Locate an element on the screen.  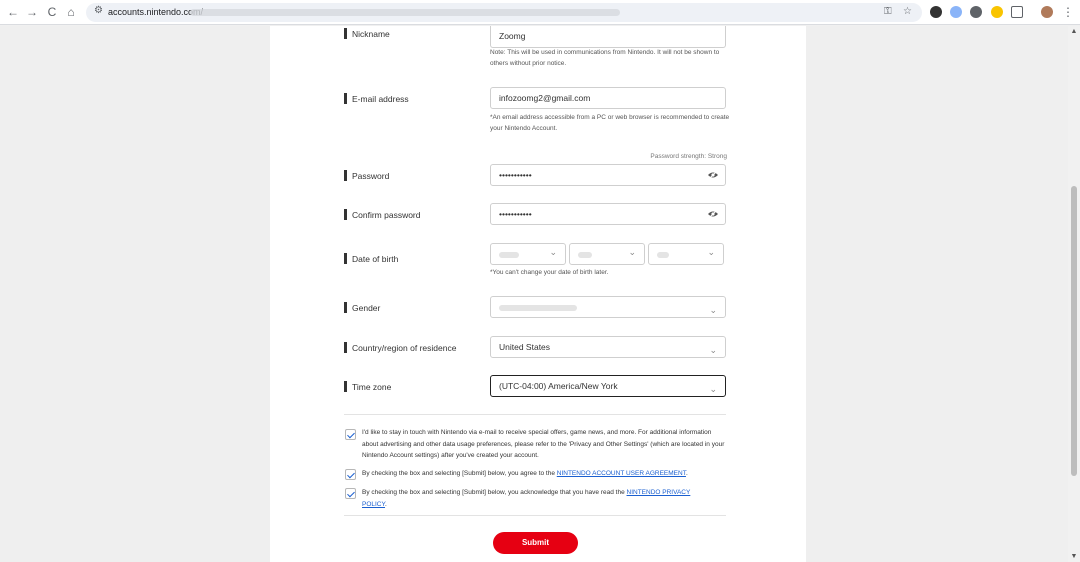
nickname-label: Nickname is located at coordinates (367, 33).